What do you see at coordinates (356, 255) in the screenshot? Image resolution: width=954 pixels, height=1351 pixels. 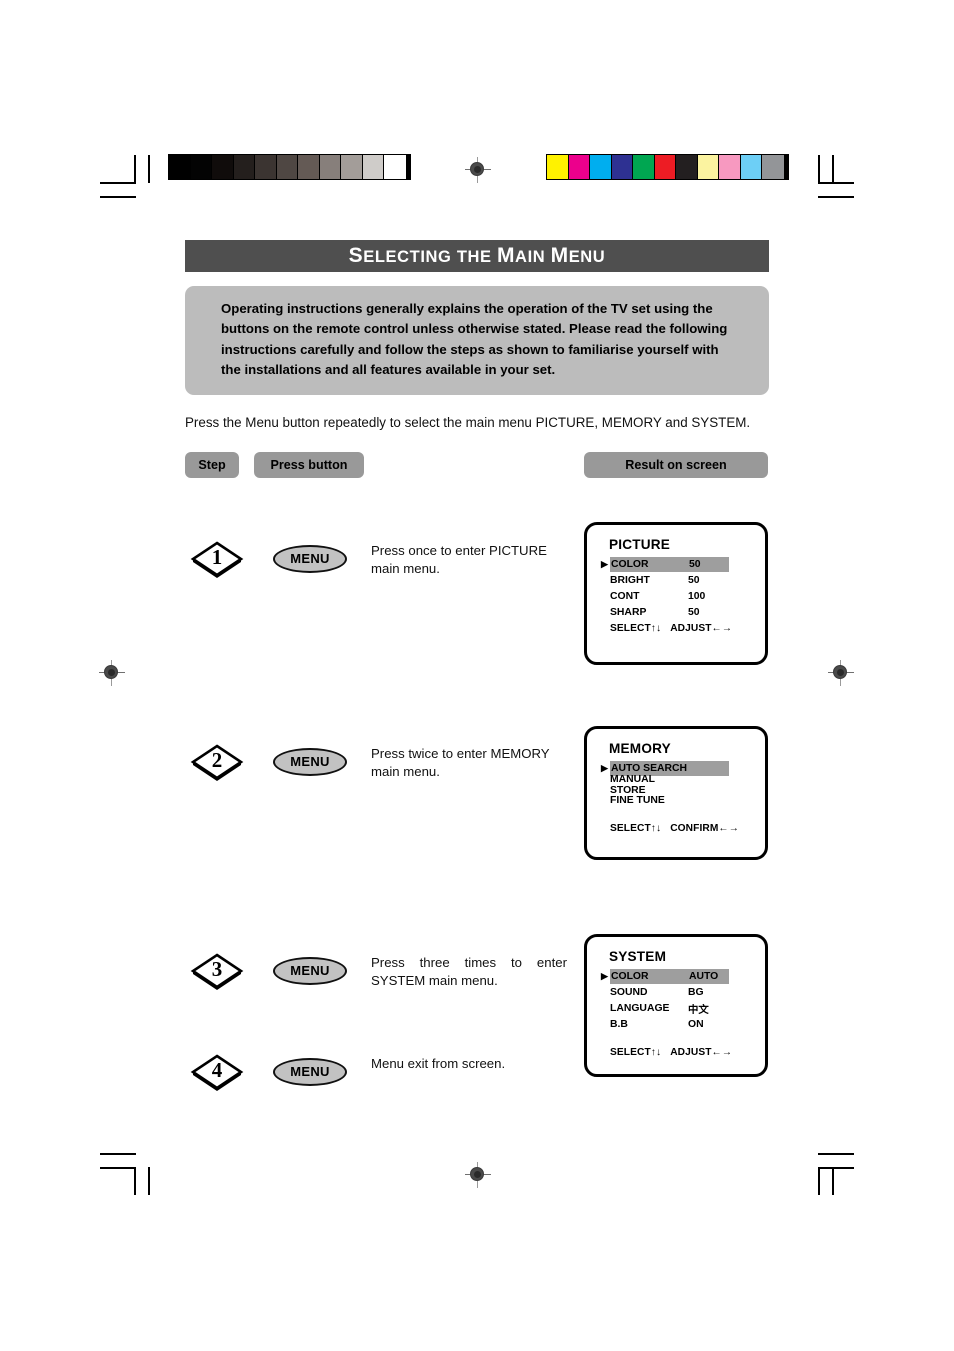 I see `page-title-initial: S` at bounding box center [356, 255].